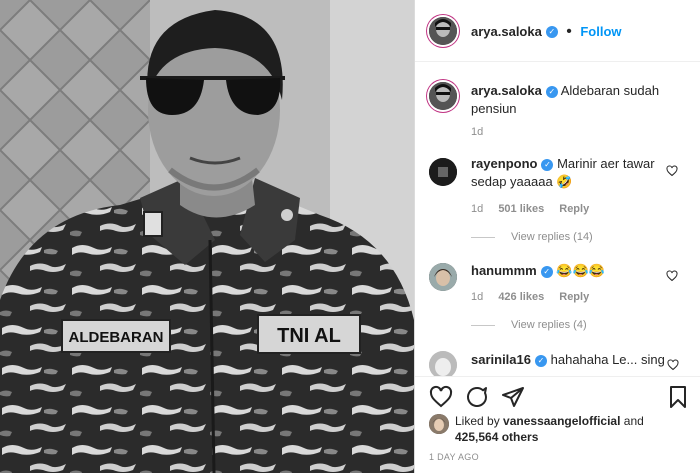 This screenshot has height=473, width=700. What do you see at coordinates (504, 270) in the screenshot?
I see `comment-username: hanummm` at bounding box center [504, 270].